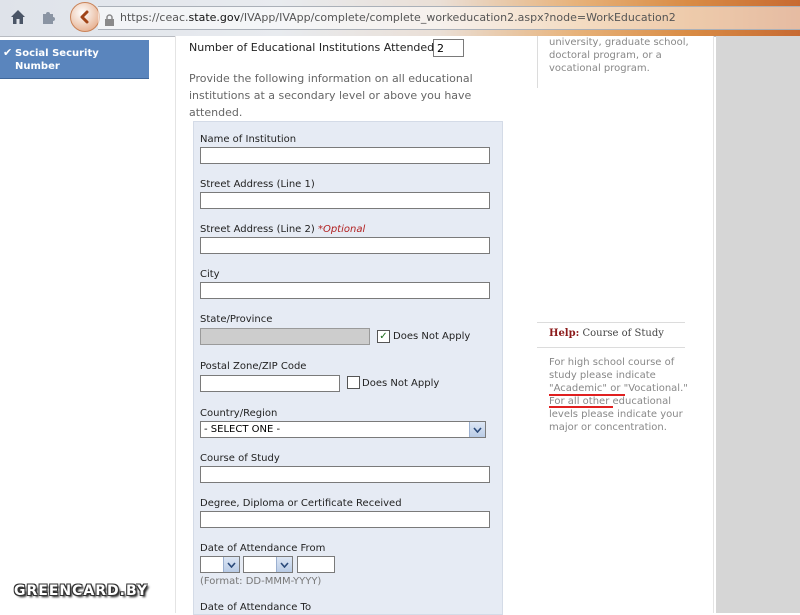  What do you see at coordinates (758, 324) in the screenshot?
I see `right-margin` at bounding box center [758, 324].